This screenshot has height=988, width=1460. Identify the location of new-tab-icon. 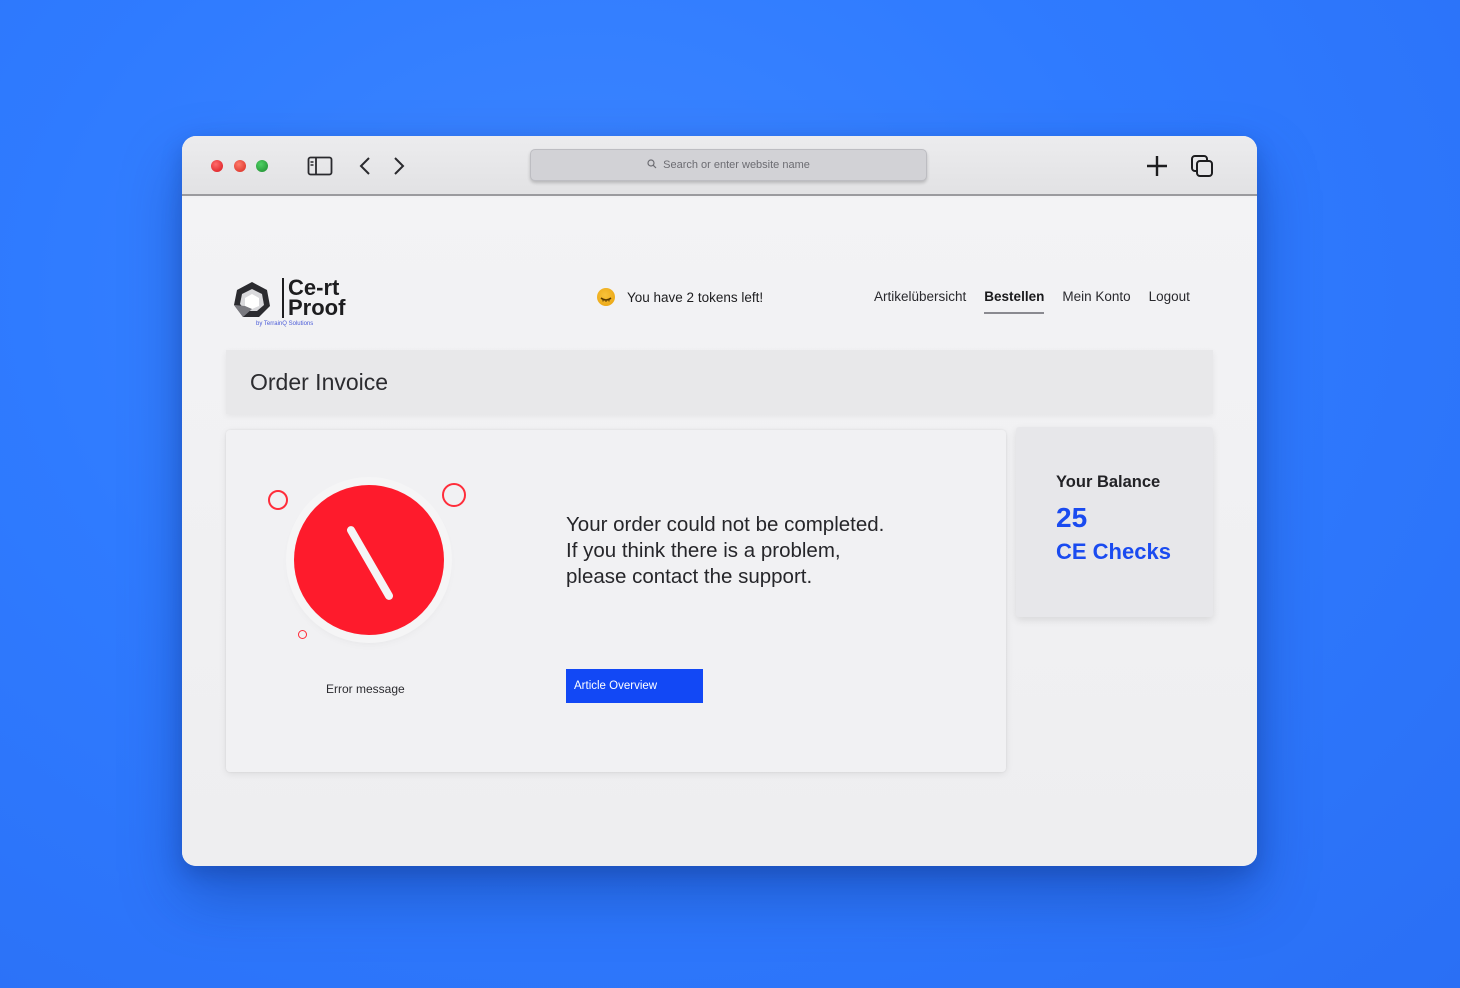
(1157, 166).